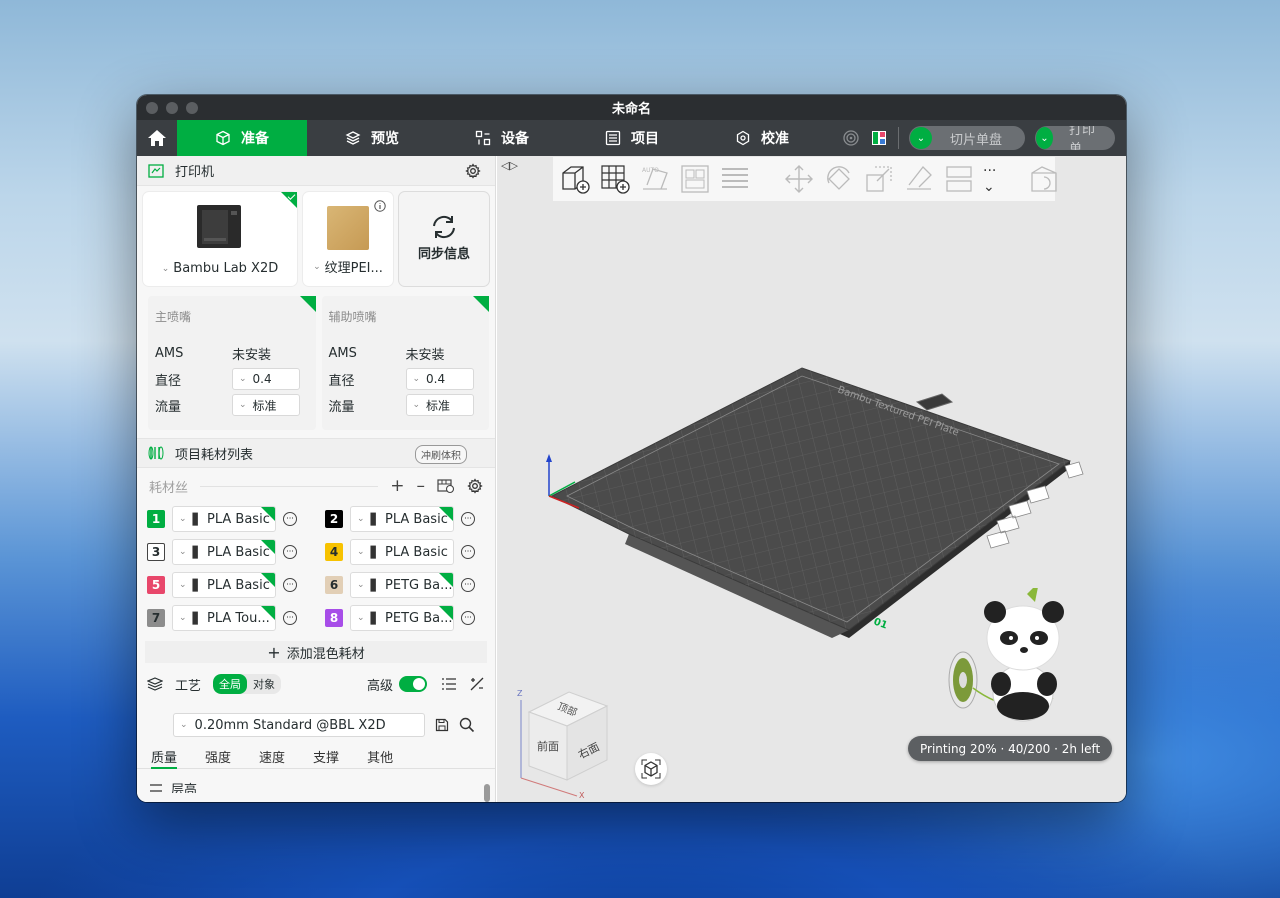 The width and height of the screenshot is (1280, 898). What do you see at coordinates (446, 486) in the screenshot?
I see `filament-sync-icon` at bounding box center [446, 486].